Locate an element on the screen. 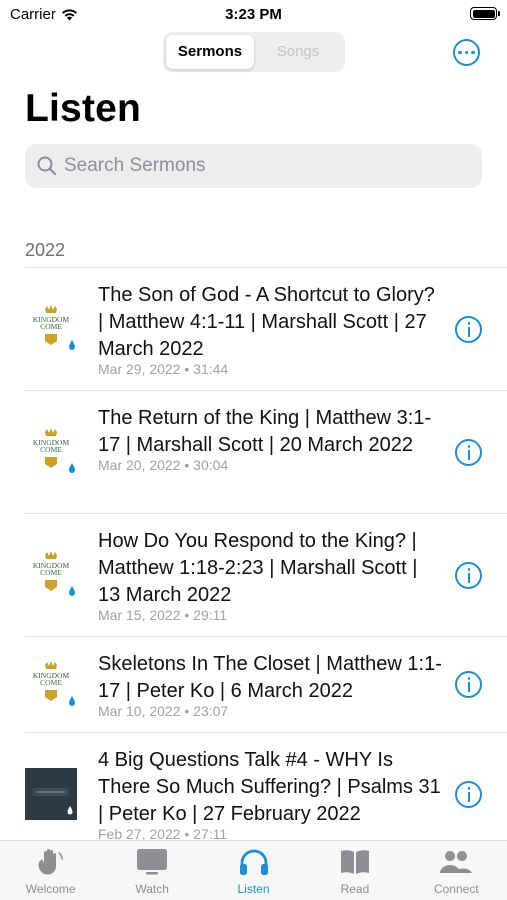 The height and width of the screenshot is (900, 507). search-icon is located at coordinates (47, 166).